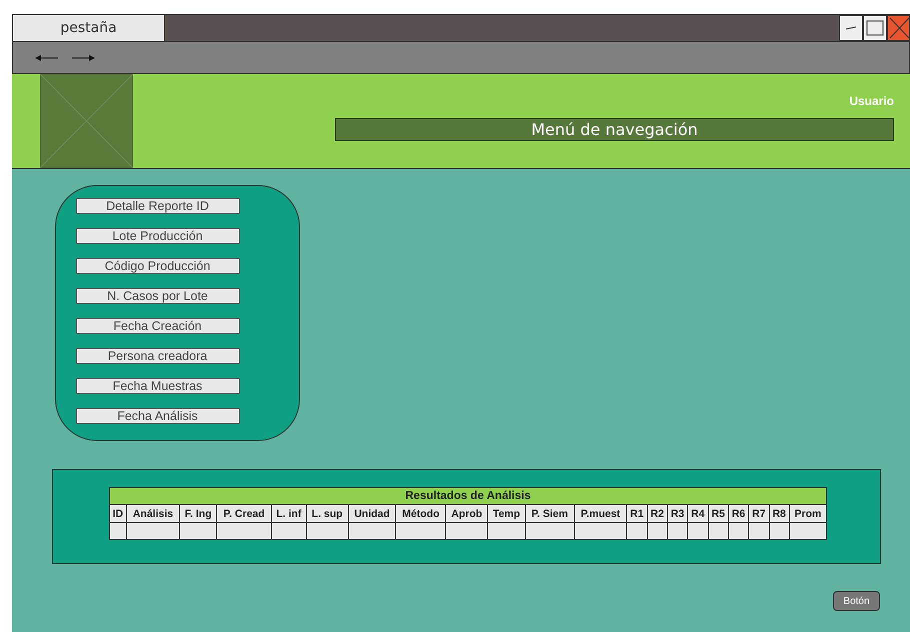  I want to click on column-header: ID, so click(118, 513).